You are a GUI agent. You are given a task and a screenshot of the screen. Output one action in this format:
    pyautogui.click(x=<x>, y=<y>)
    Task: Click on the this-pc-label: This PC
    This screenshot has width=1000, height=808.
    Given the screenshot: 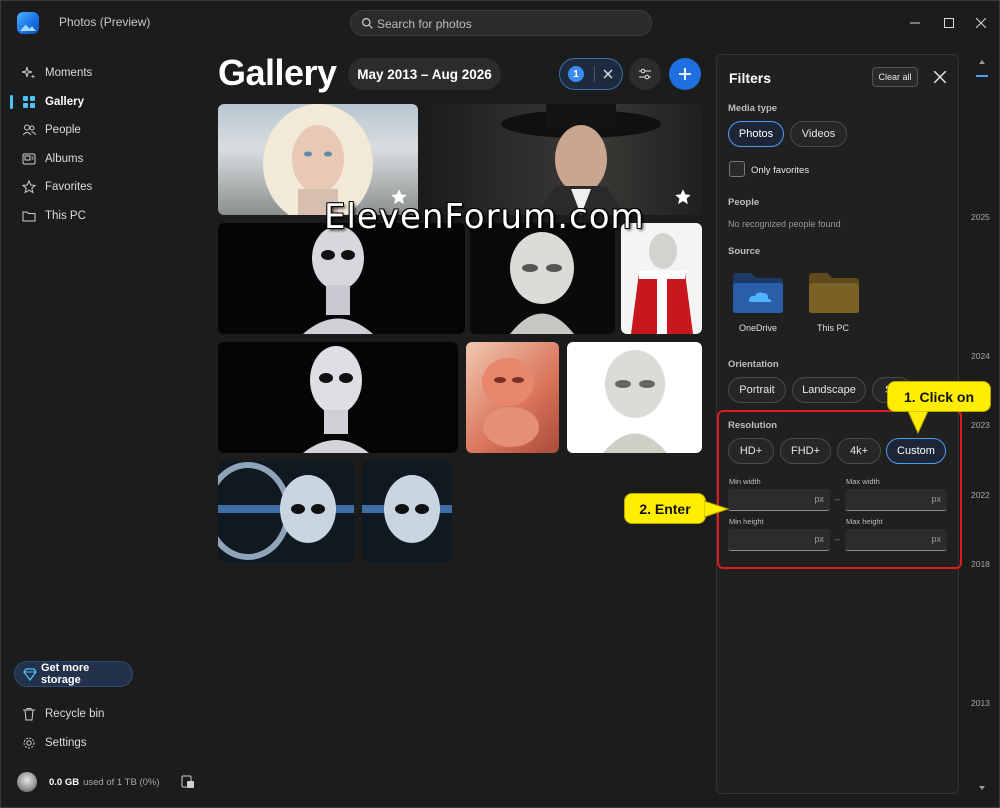 What is the action you would take?
    pyautogui.click(x=832, y=328)
    